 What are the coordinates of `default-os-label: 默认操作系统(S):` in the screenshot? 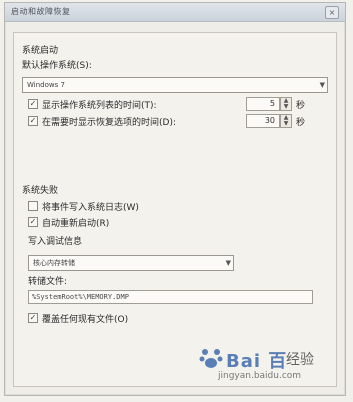 It's located at (57, 66).